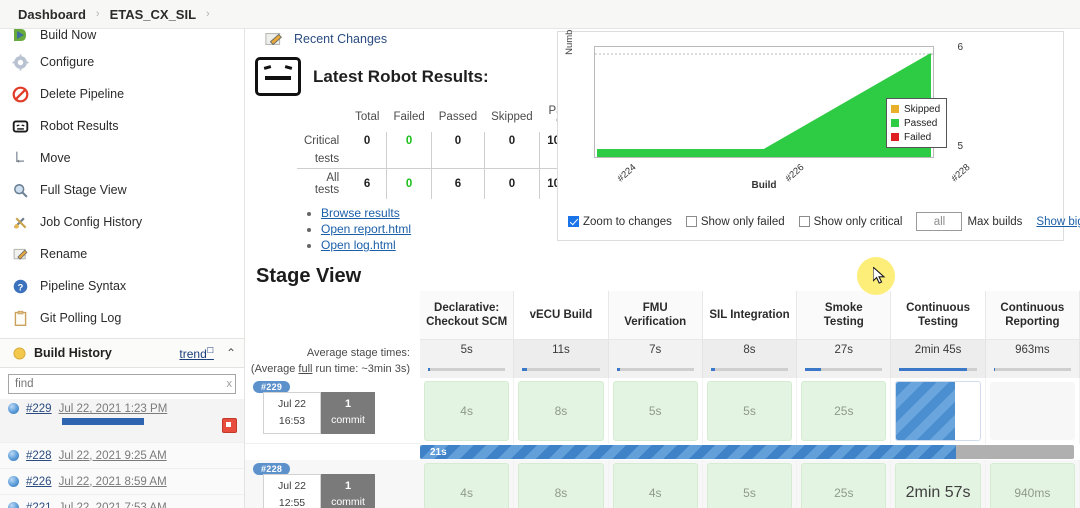 This screenshot has width=1080, height=508. Describe the element at coordinates (750, 315) in the screenshot. I see `stage-header-sil-integration: SIL Integration` at that location.